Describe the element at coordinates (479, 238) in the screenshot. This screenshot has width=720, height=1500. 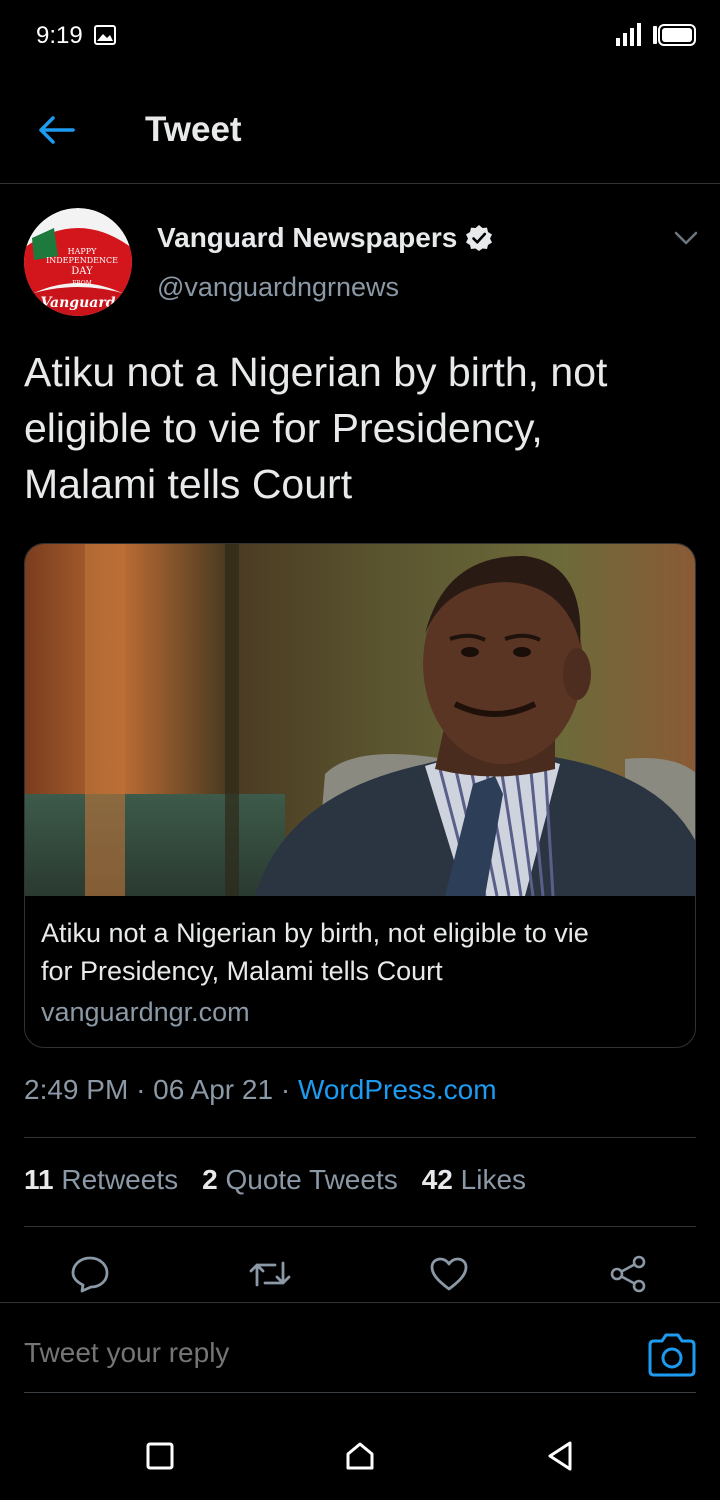
I see `verified-badge-icon` at that location.